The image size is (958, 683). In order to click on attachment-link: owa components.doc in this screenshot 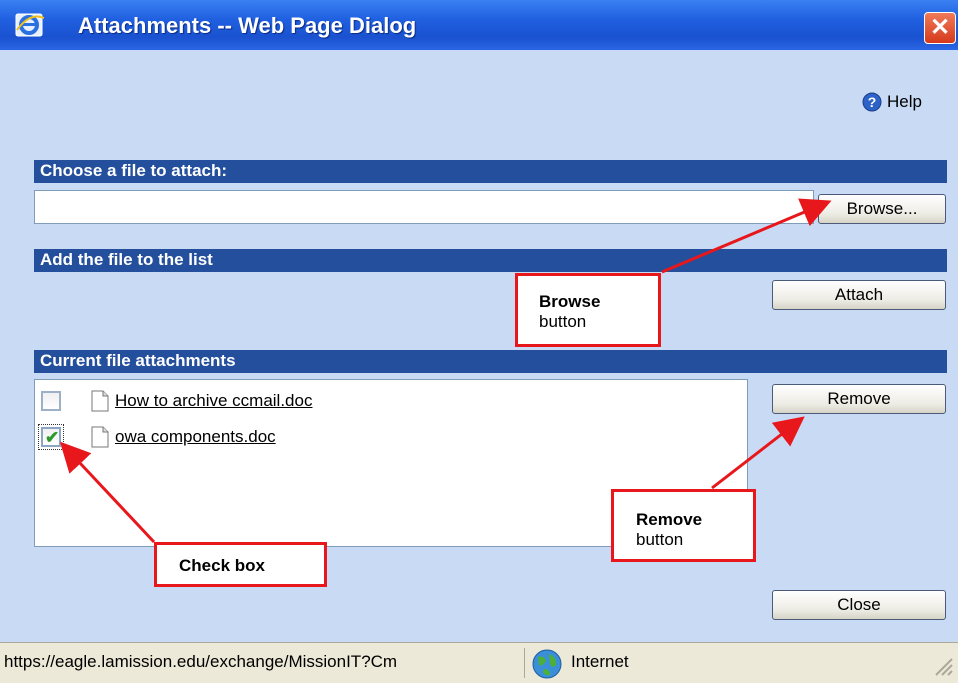, I will do `click(195, 437)`.